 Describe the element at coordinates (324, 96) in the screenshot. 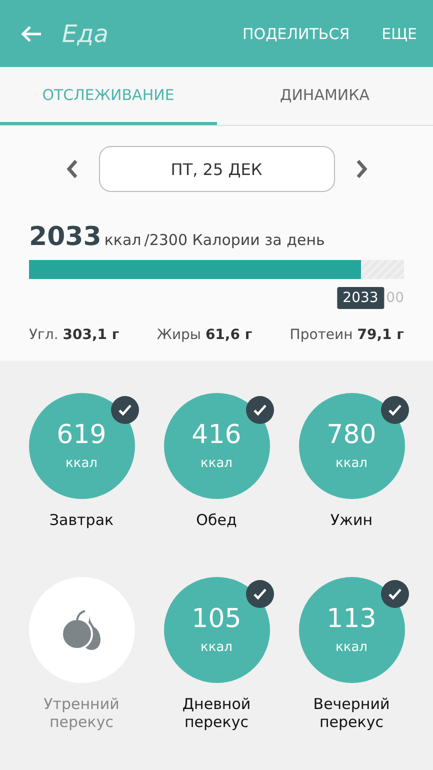

I see `tab: ДИНАМИКА` at that location.